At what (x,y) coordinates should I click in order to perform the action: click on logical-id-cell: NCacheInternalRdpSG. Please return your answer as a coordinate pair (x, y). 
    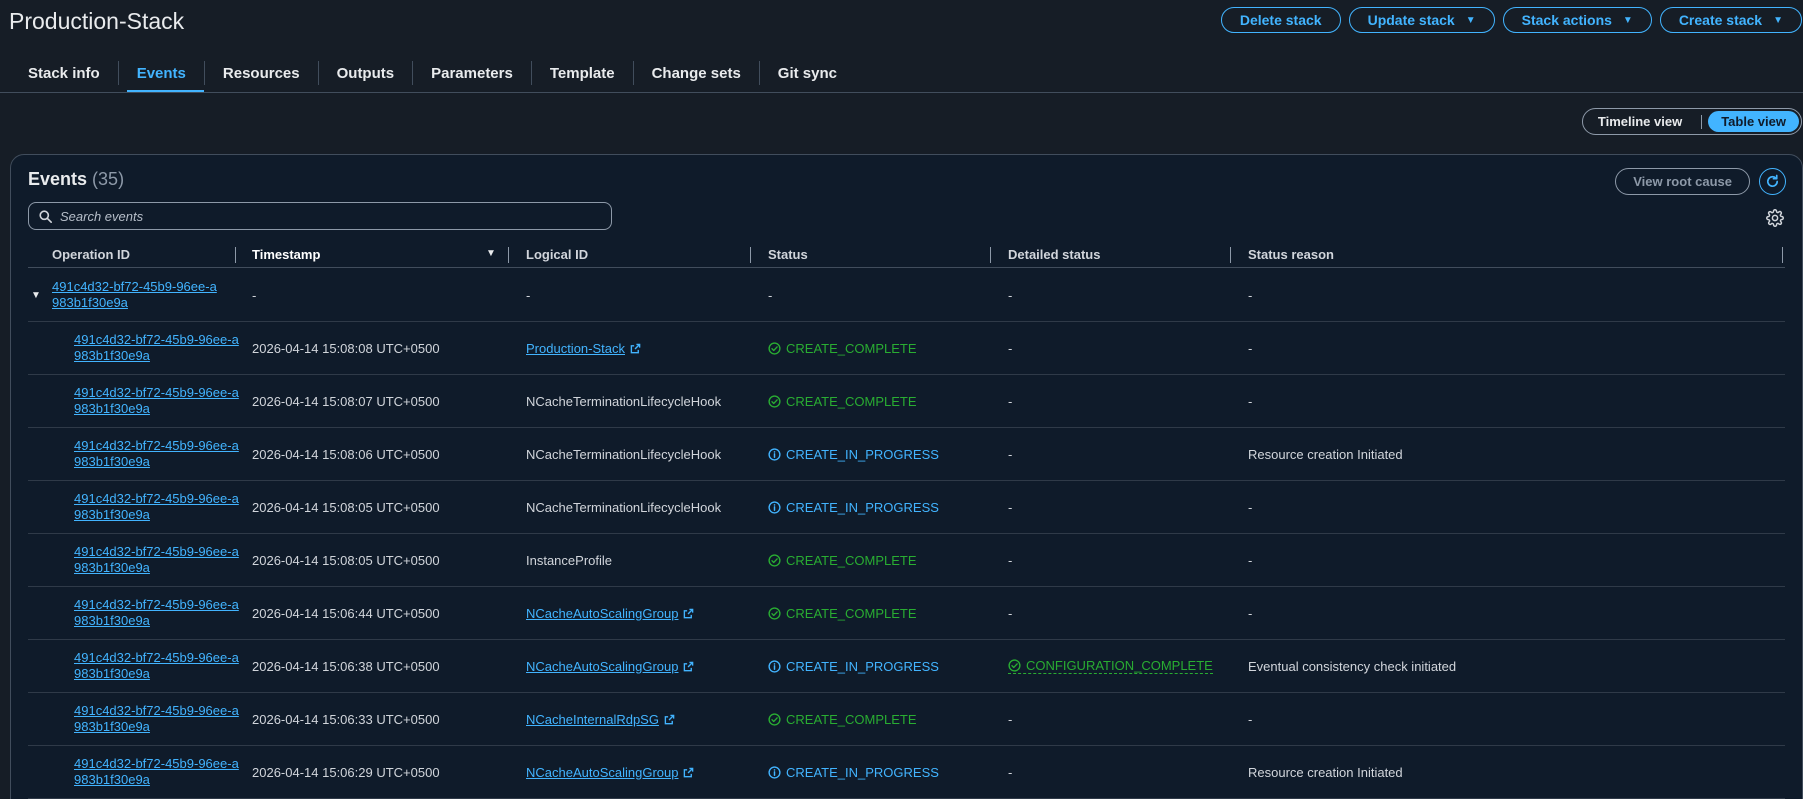
    Looking at the image, I should click on (600, 719).